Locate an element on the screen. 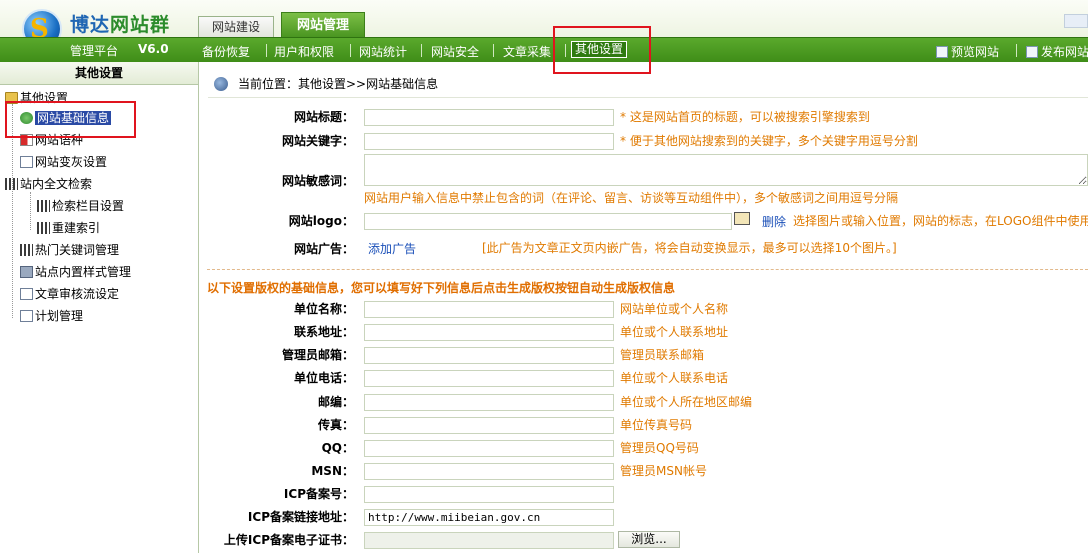 The width and height of the screenshot is (1088, 553). tab-site-build: 网站建设 is located at coordinates (236, 26).